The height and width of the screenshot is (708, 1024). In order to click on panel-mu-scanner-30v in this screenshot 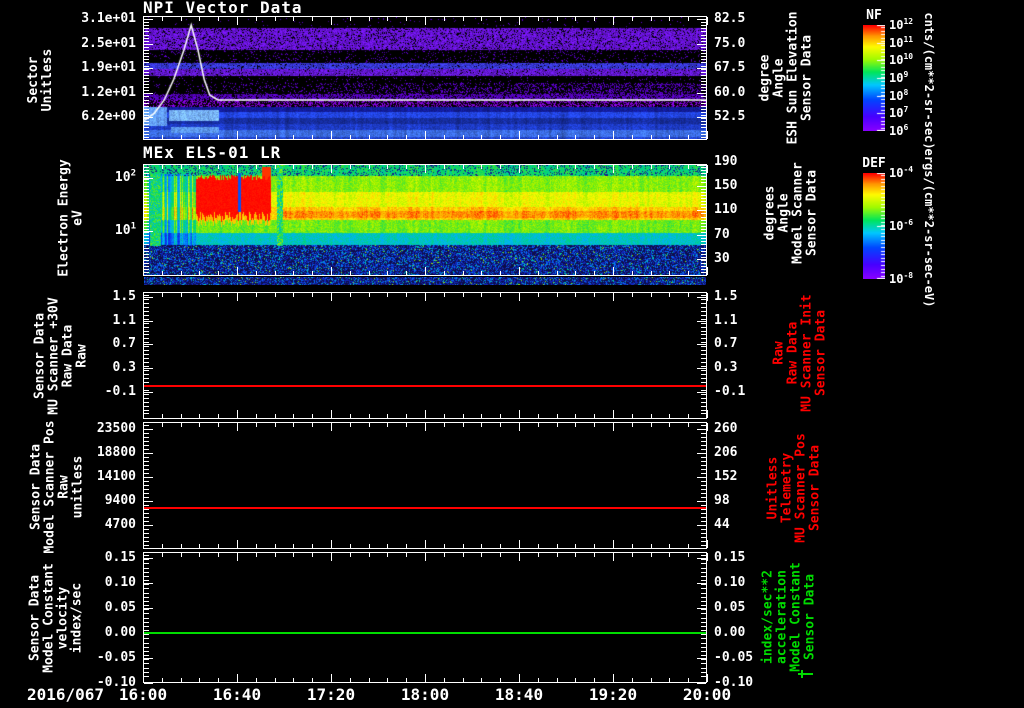, I will do `click(425, 355)`.